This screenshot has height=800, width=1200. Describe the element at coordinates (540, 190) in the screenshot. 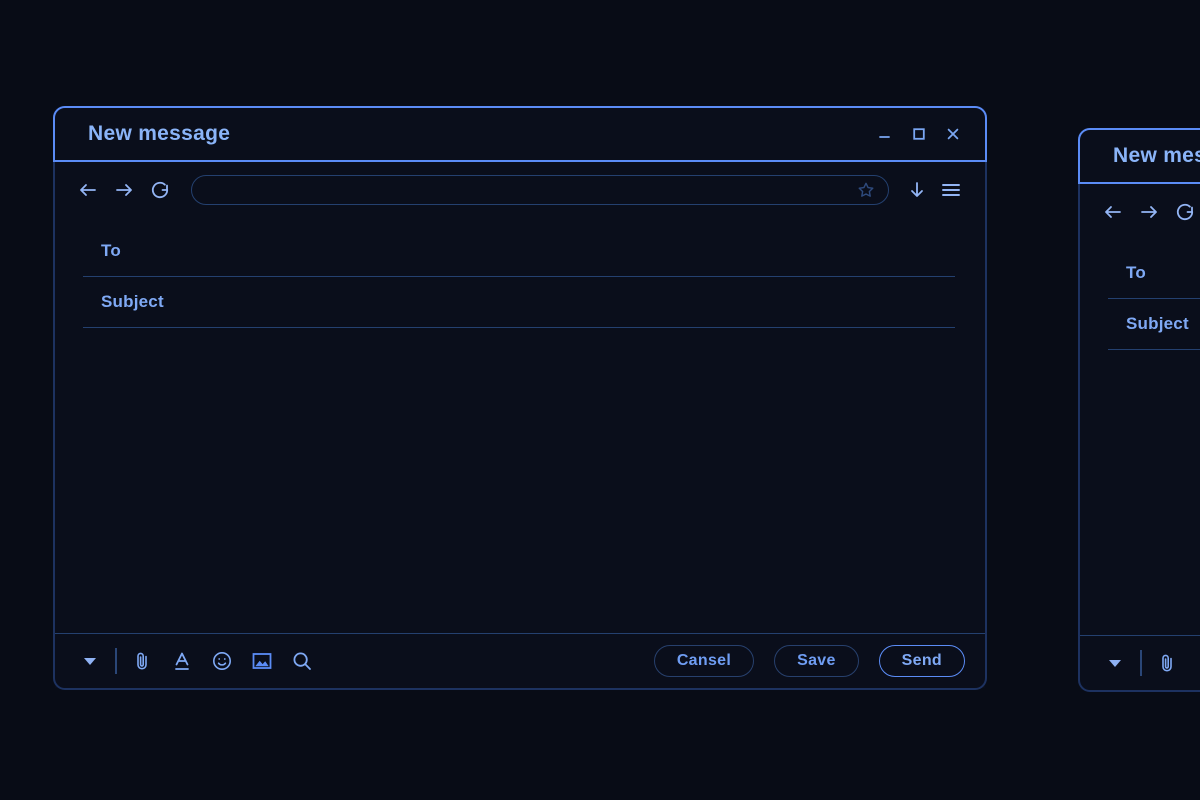

I see `url-input` at that location.